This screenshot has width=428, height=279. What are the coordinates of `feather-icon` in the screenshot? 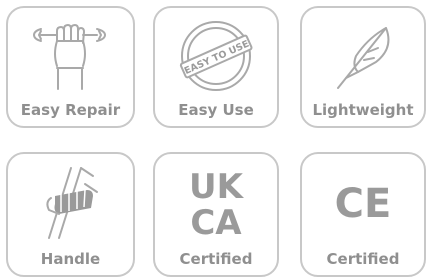 It's located at (363, 56).